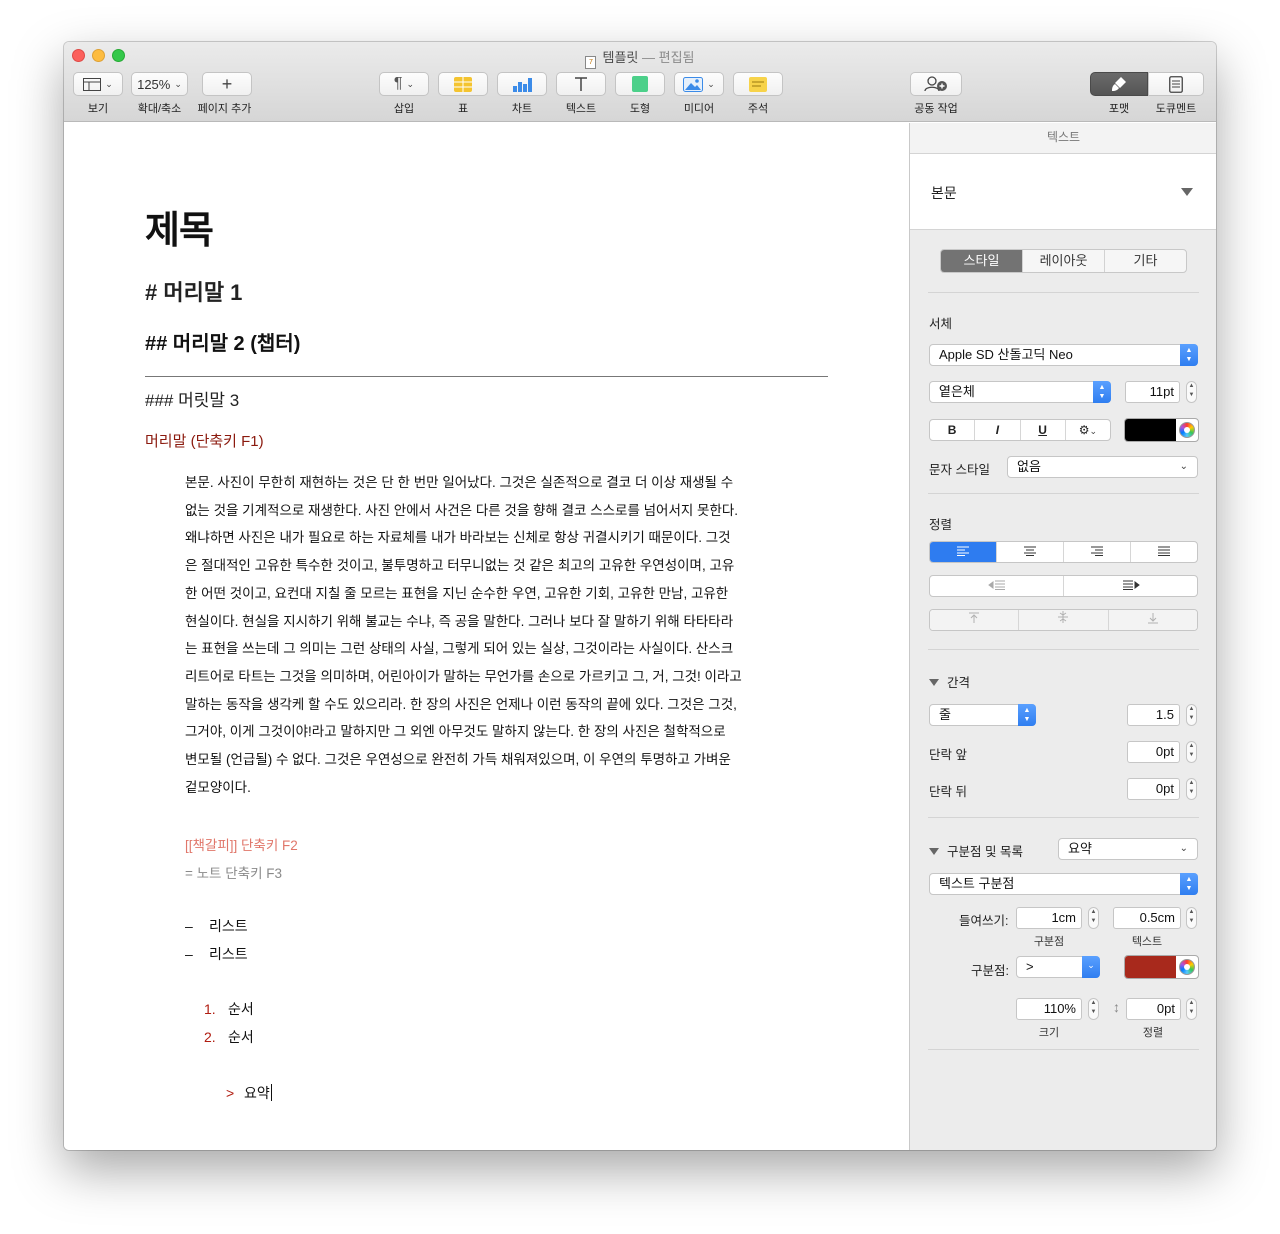 This screenshot has width=1280, height=1234. Describe the element at coordinates (179, 226) in the screenshot. I see `doc-title: 제목` at that location.